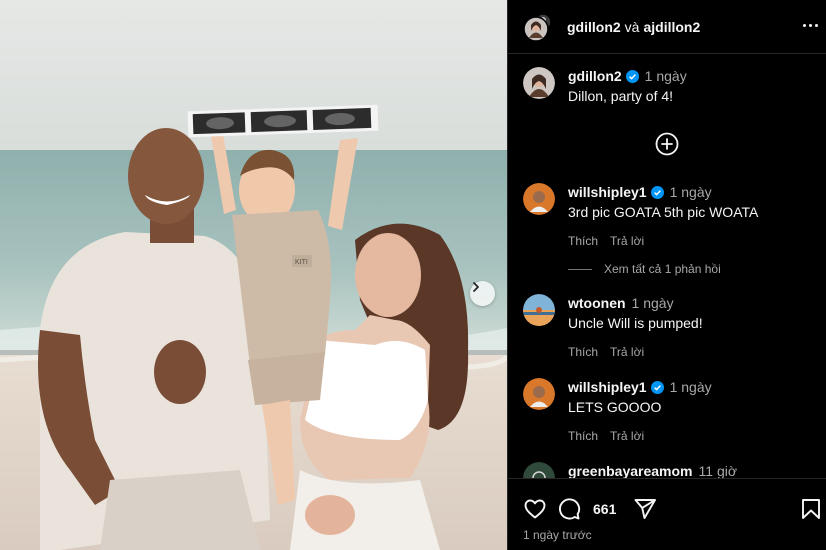  What do you see at coordinates (662, 269) in the screenshot?
I see `view-replies-label: Xem tất cả 1 phản hồi` at bounding box center [662, 269].